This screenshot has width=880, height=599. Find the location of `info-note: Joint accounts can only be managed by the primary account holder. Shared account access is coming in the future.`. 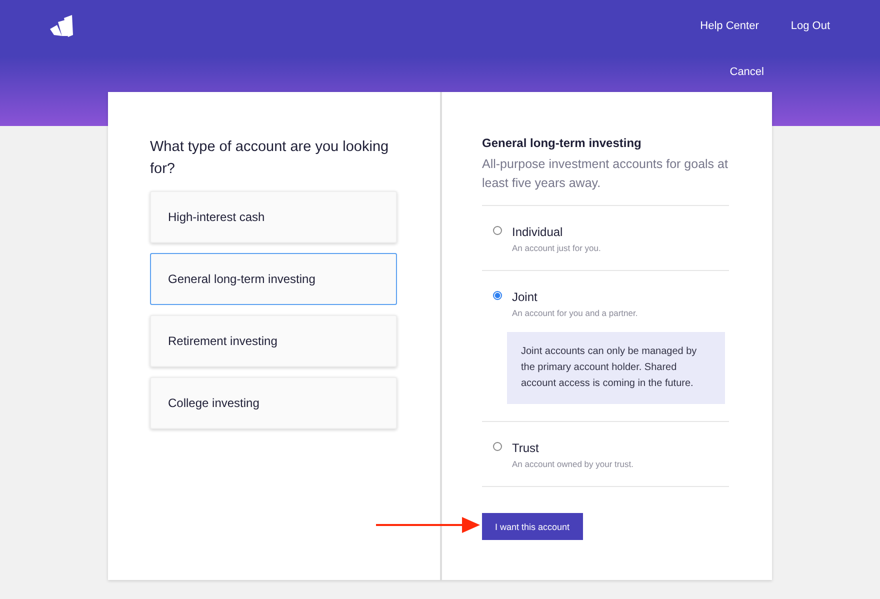

info-note: Joint accounts can only be managed by the primary account holder. Shared account access is coming in the future. is located at coordinates (616, 368).